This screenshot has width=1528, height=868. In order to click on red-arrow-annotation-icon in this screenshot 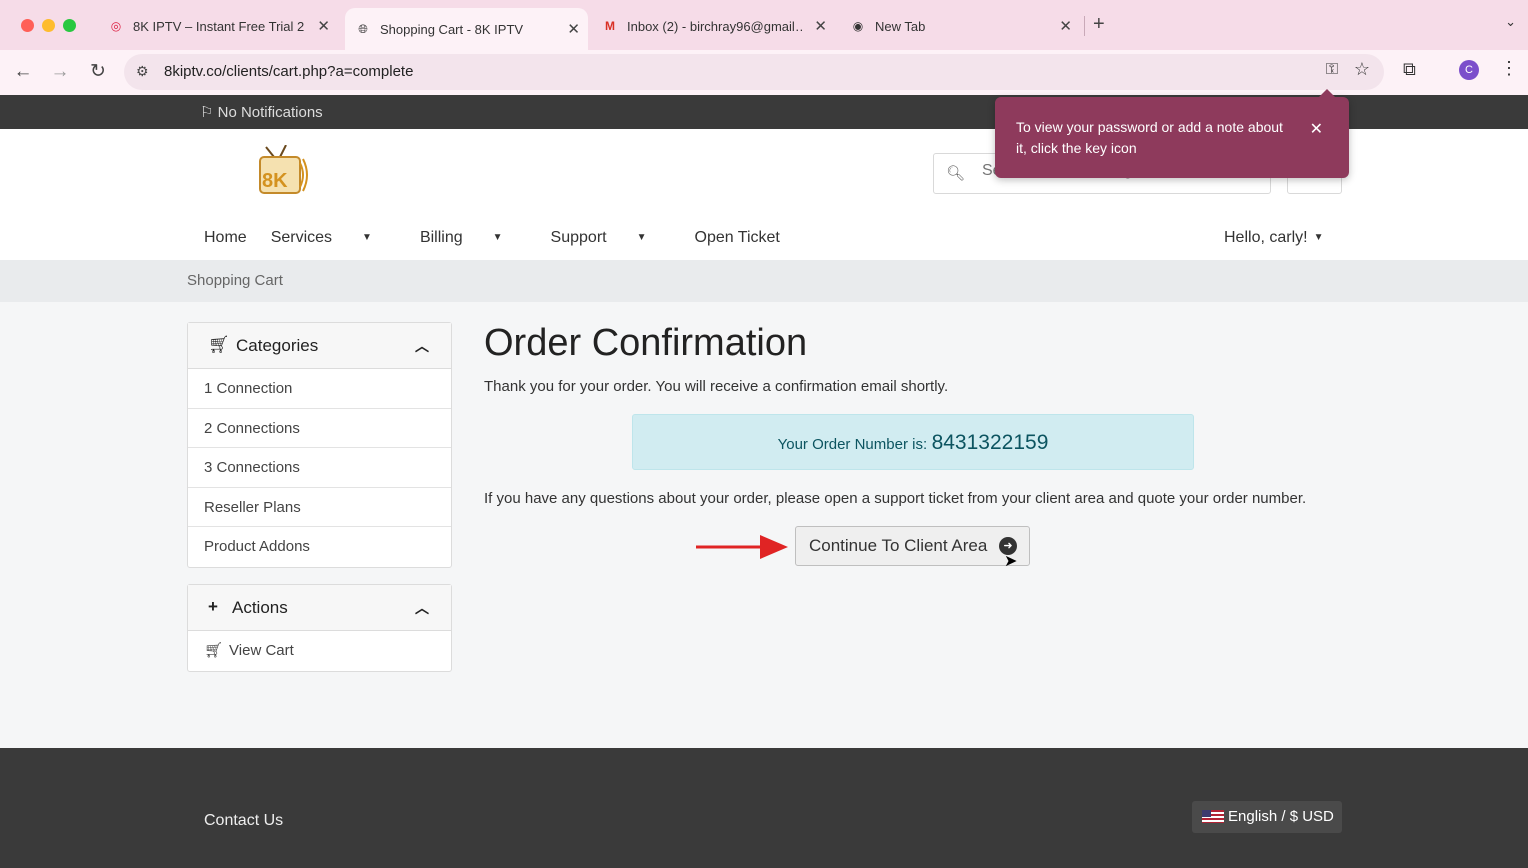, I will do `click(742, 547)`.